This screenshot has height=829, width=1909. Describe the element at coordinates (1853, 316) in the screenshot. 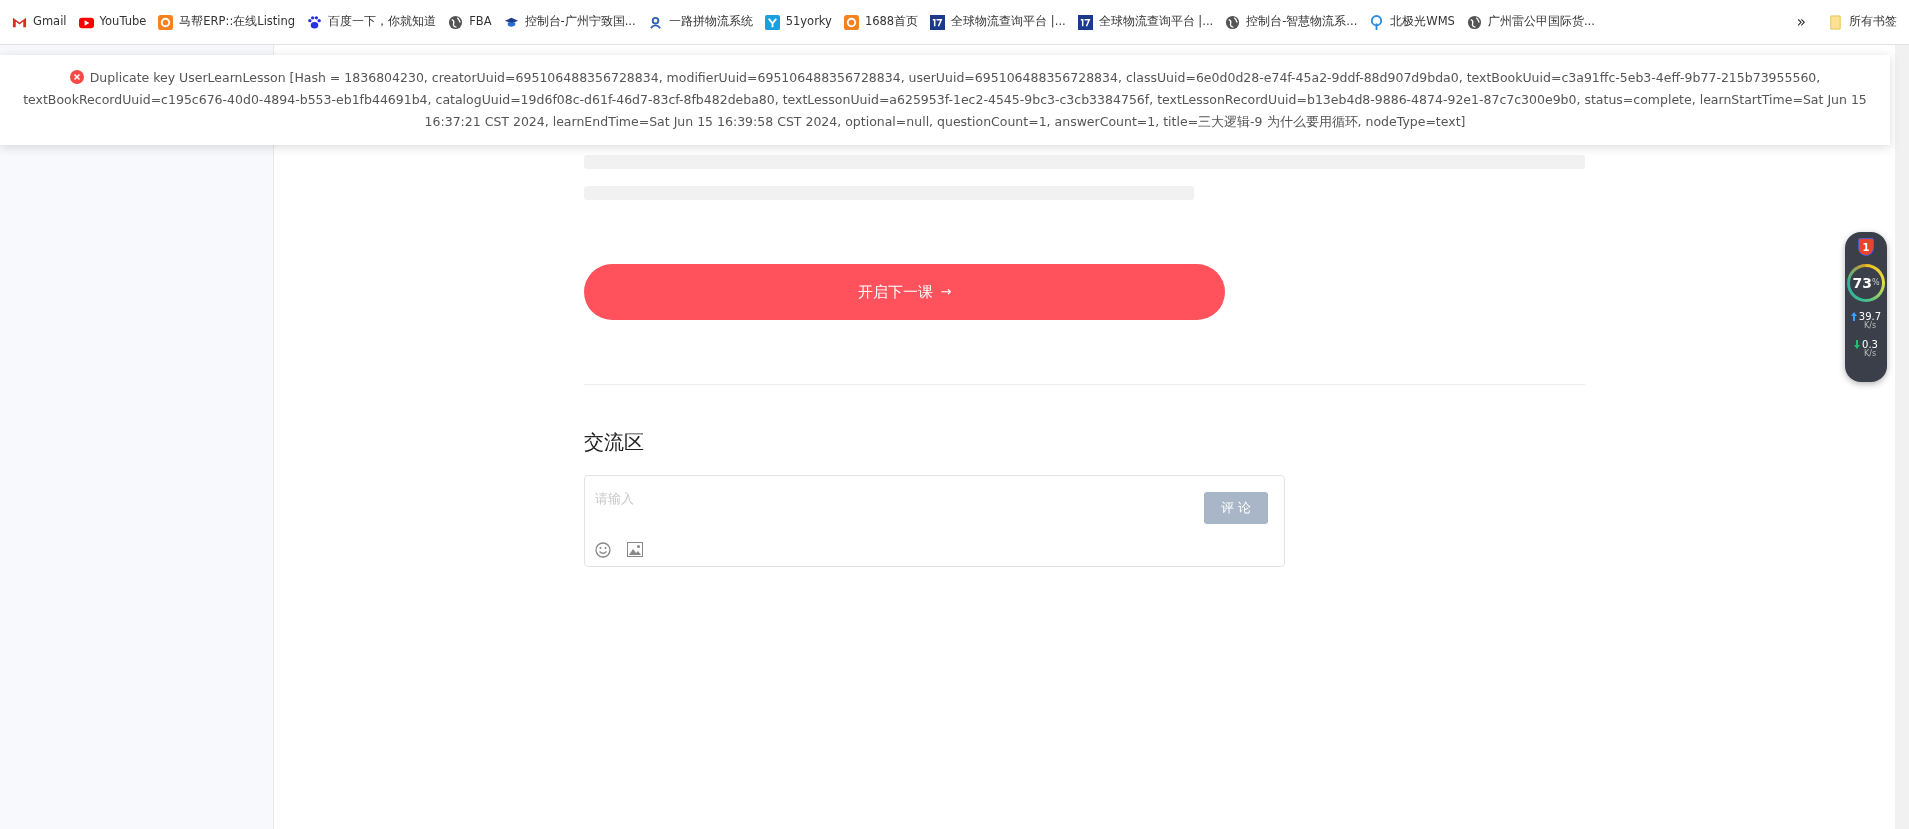

I see `upload-arrow-icon` at that location.